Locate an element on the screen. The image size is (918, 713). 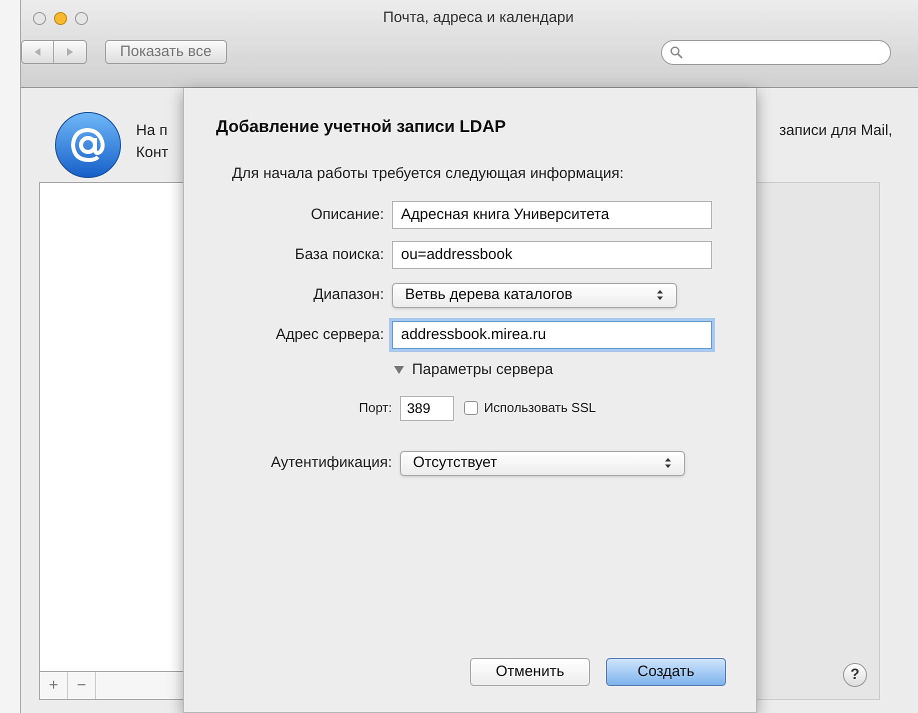
field-label: Диапазон: is located at coordinates (348, 294).